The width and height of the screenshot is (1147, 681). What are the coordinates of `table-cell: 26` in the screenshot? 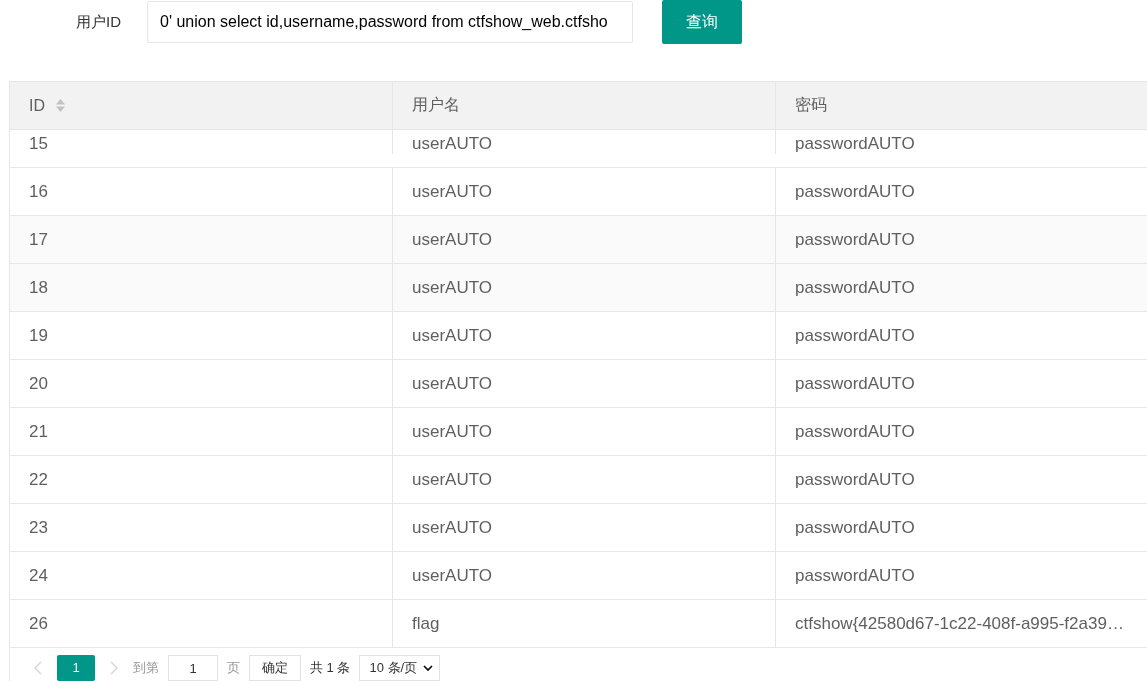 It's located at (38, 623).